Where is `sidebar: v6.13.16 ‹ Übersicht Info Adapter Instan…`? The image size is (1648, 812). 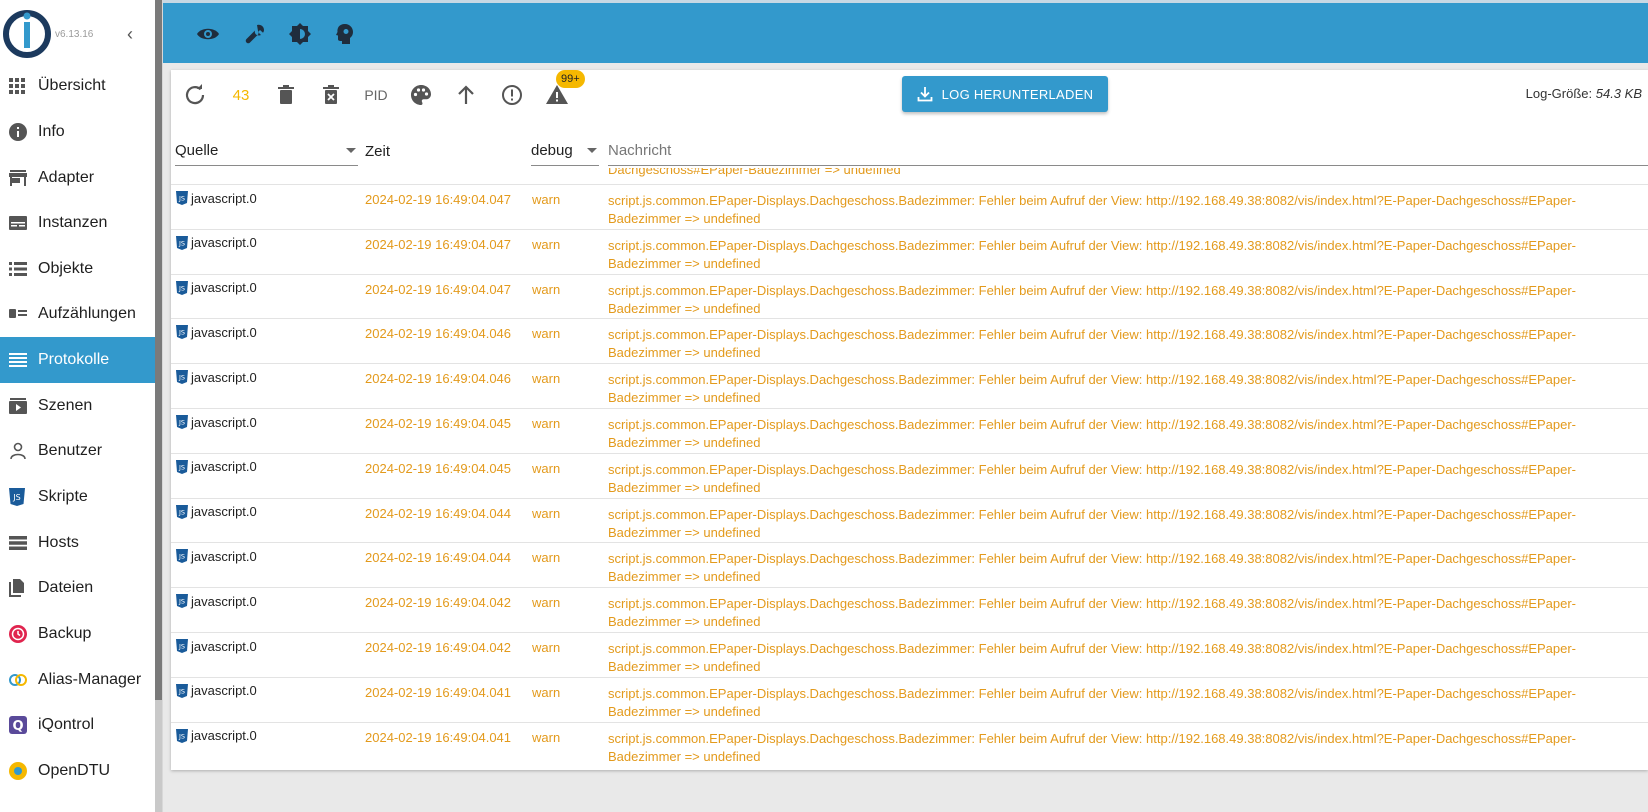
sidebar: v6.13.16 ‹ Übersicht Info Adapter Instan… is located at coordinates (81, 406).